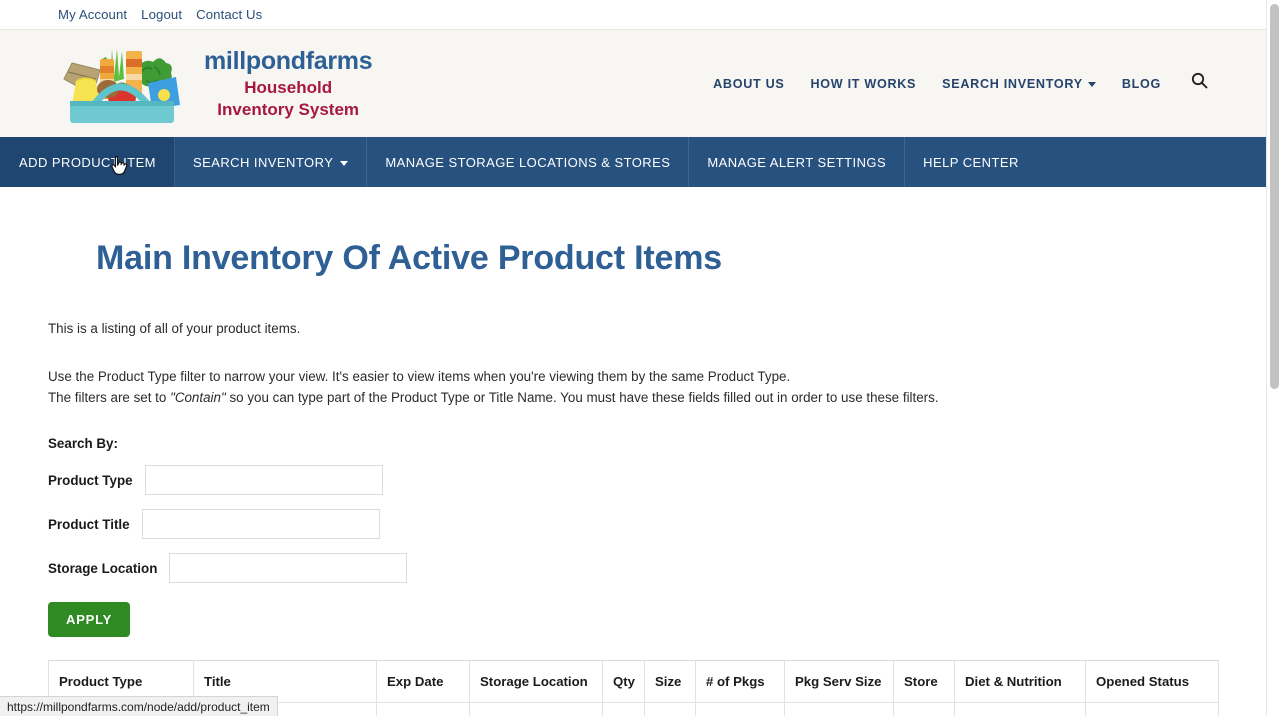  Describe the element at coordinates (161, 14) in the screenshot. I see `utility-link-logout: Logout` at that location.